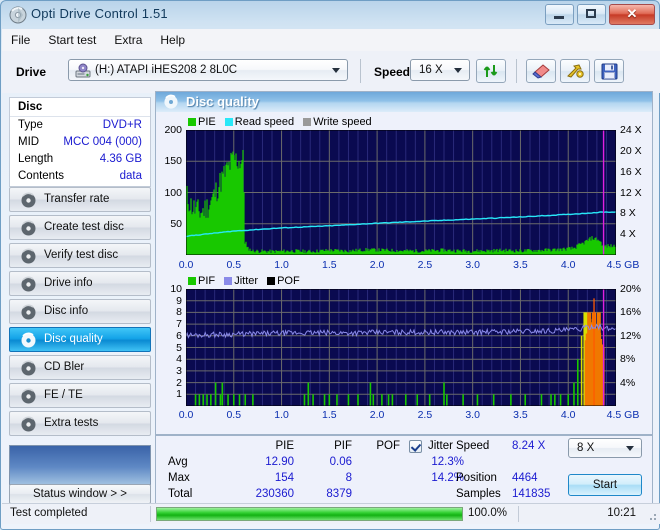 The height and width of the screenshot is (530, 660). What do you see at coordinates (80, 423) in the screenshot?
I see `sidebar-item-extra-tests: Extra tests` at bounding box center [80, 423].